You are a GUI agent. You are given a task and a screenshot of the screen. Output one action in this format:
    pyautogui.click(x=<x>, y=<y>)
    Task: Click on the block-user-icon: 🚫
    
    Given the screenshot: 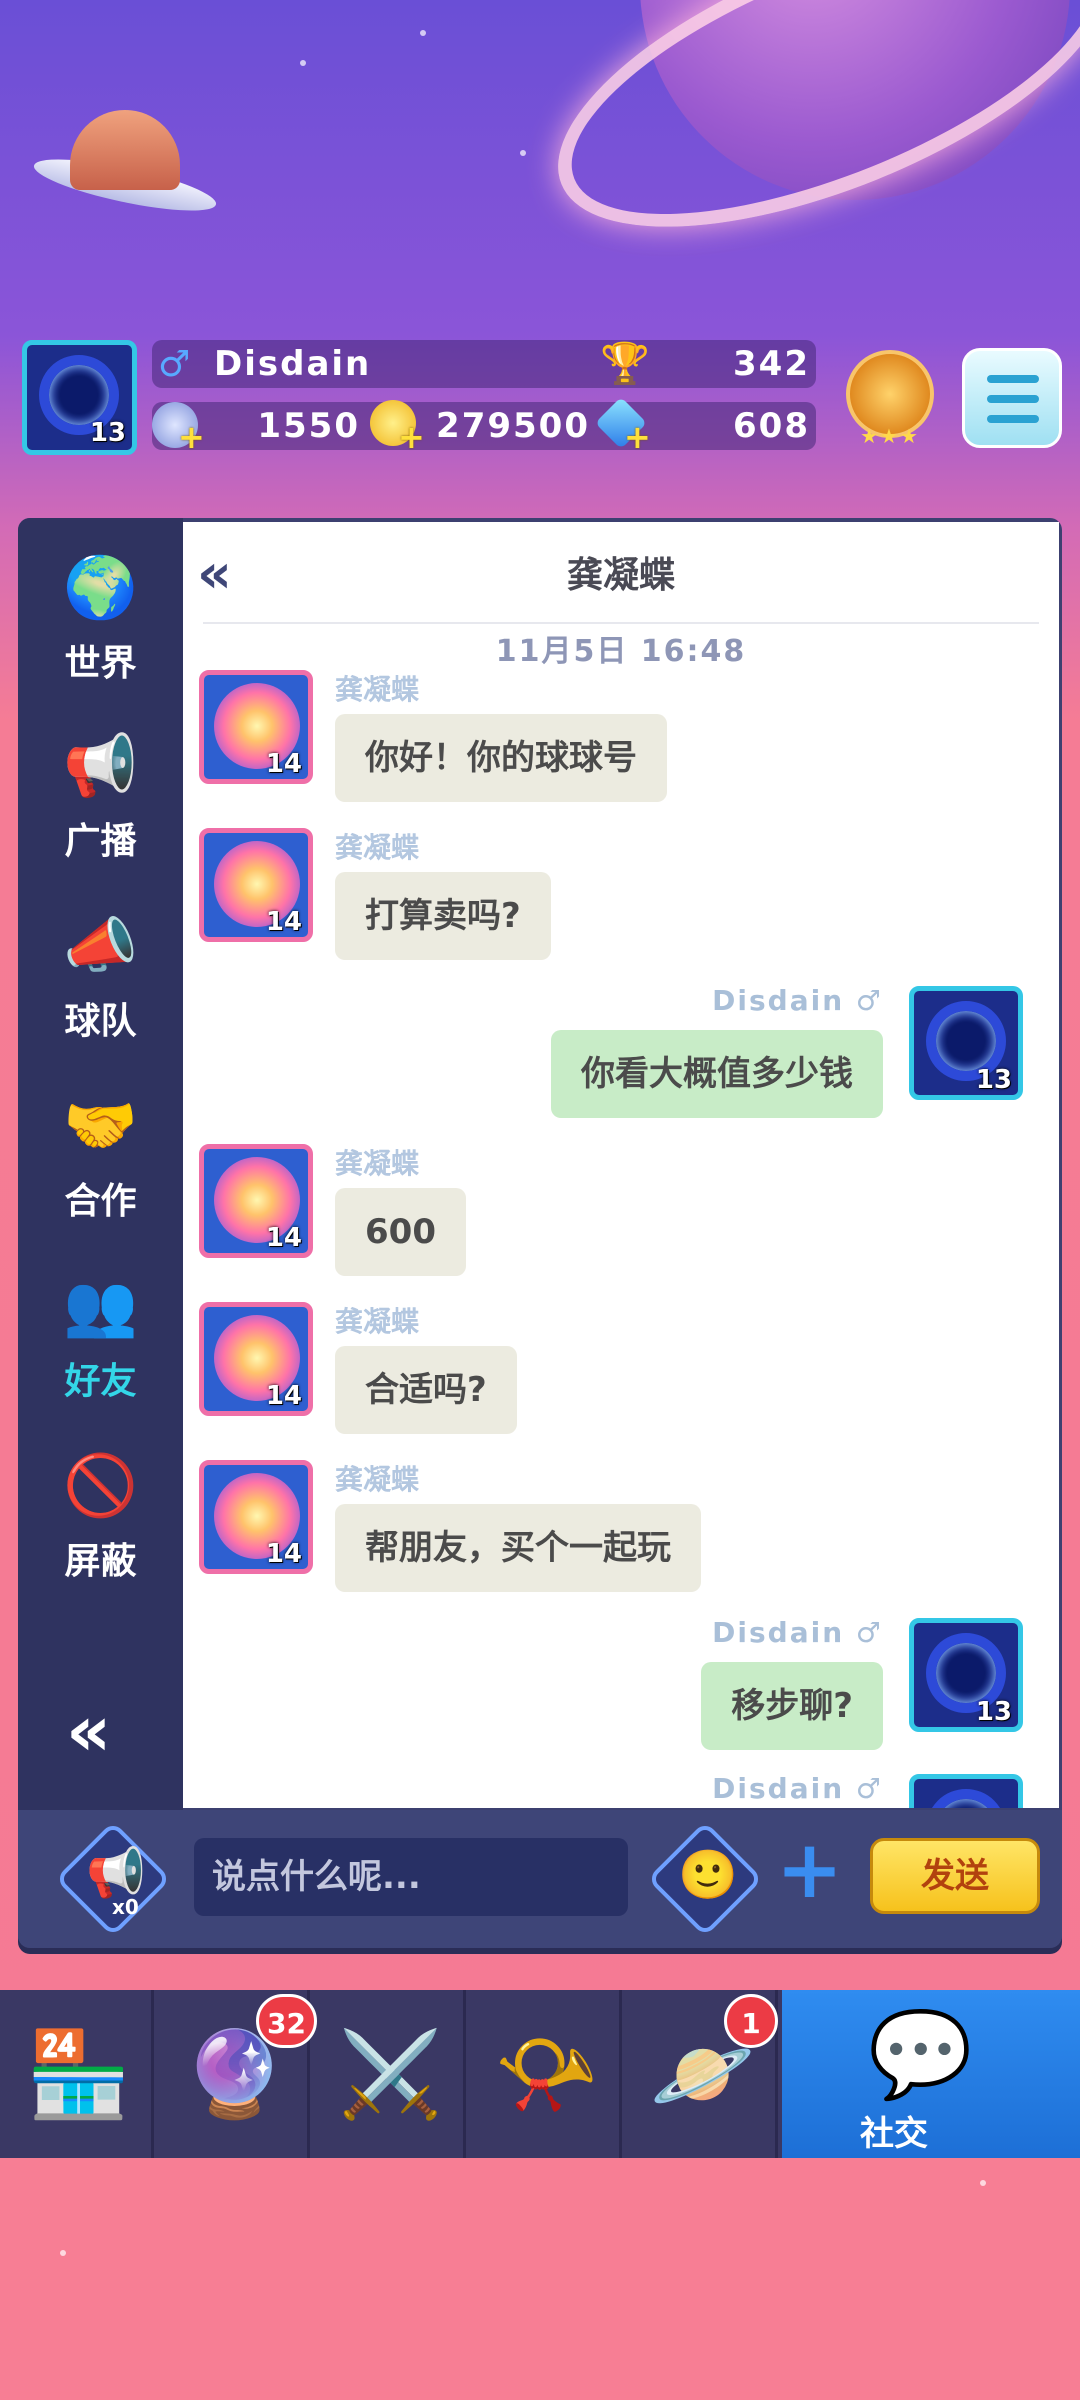 What is the action you would take?
    pyautogui.click(x=100, y=1486)
    